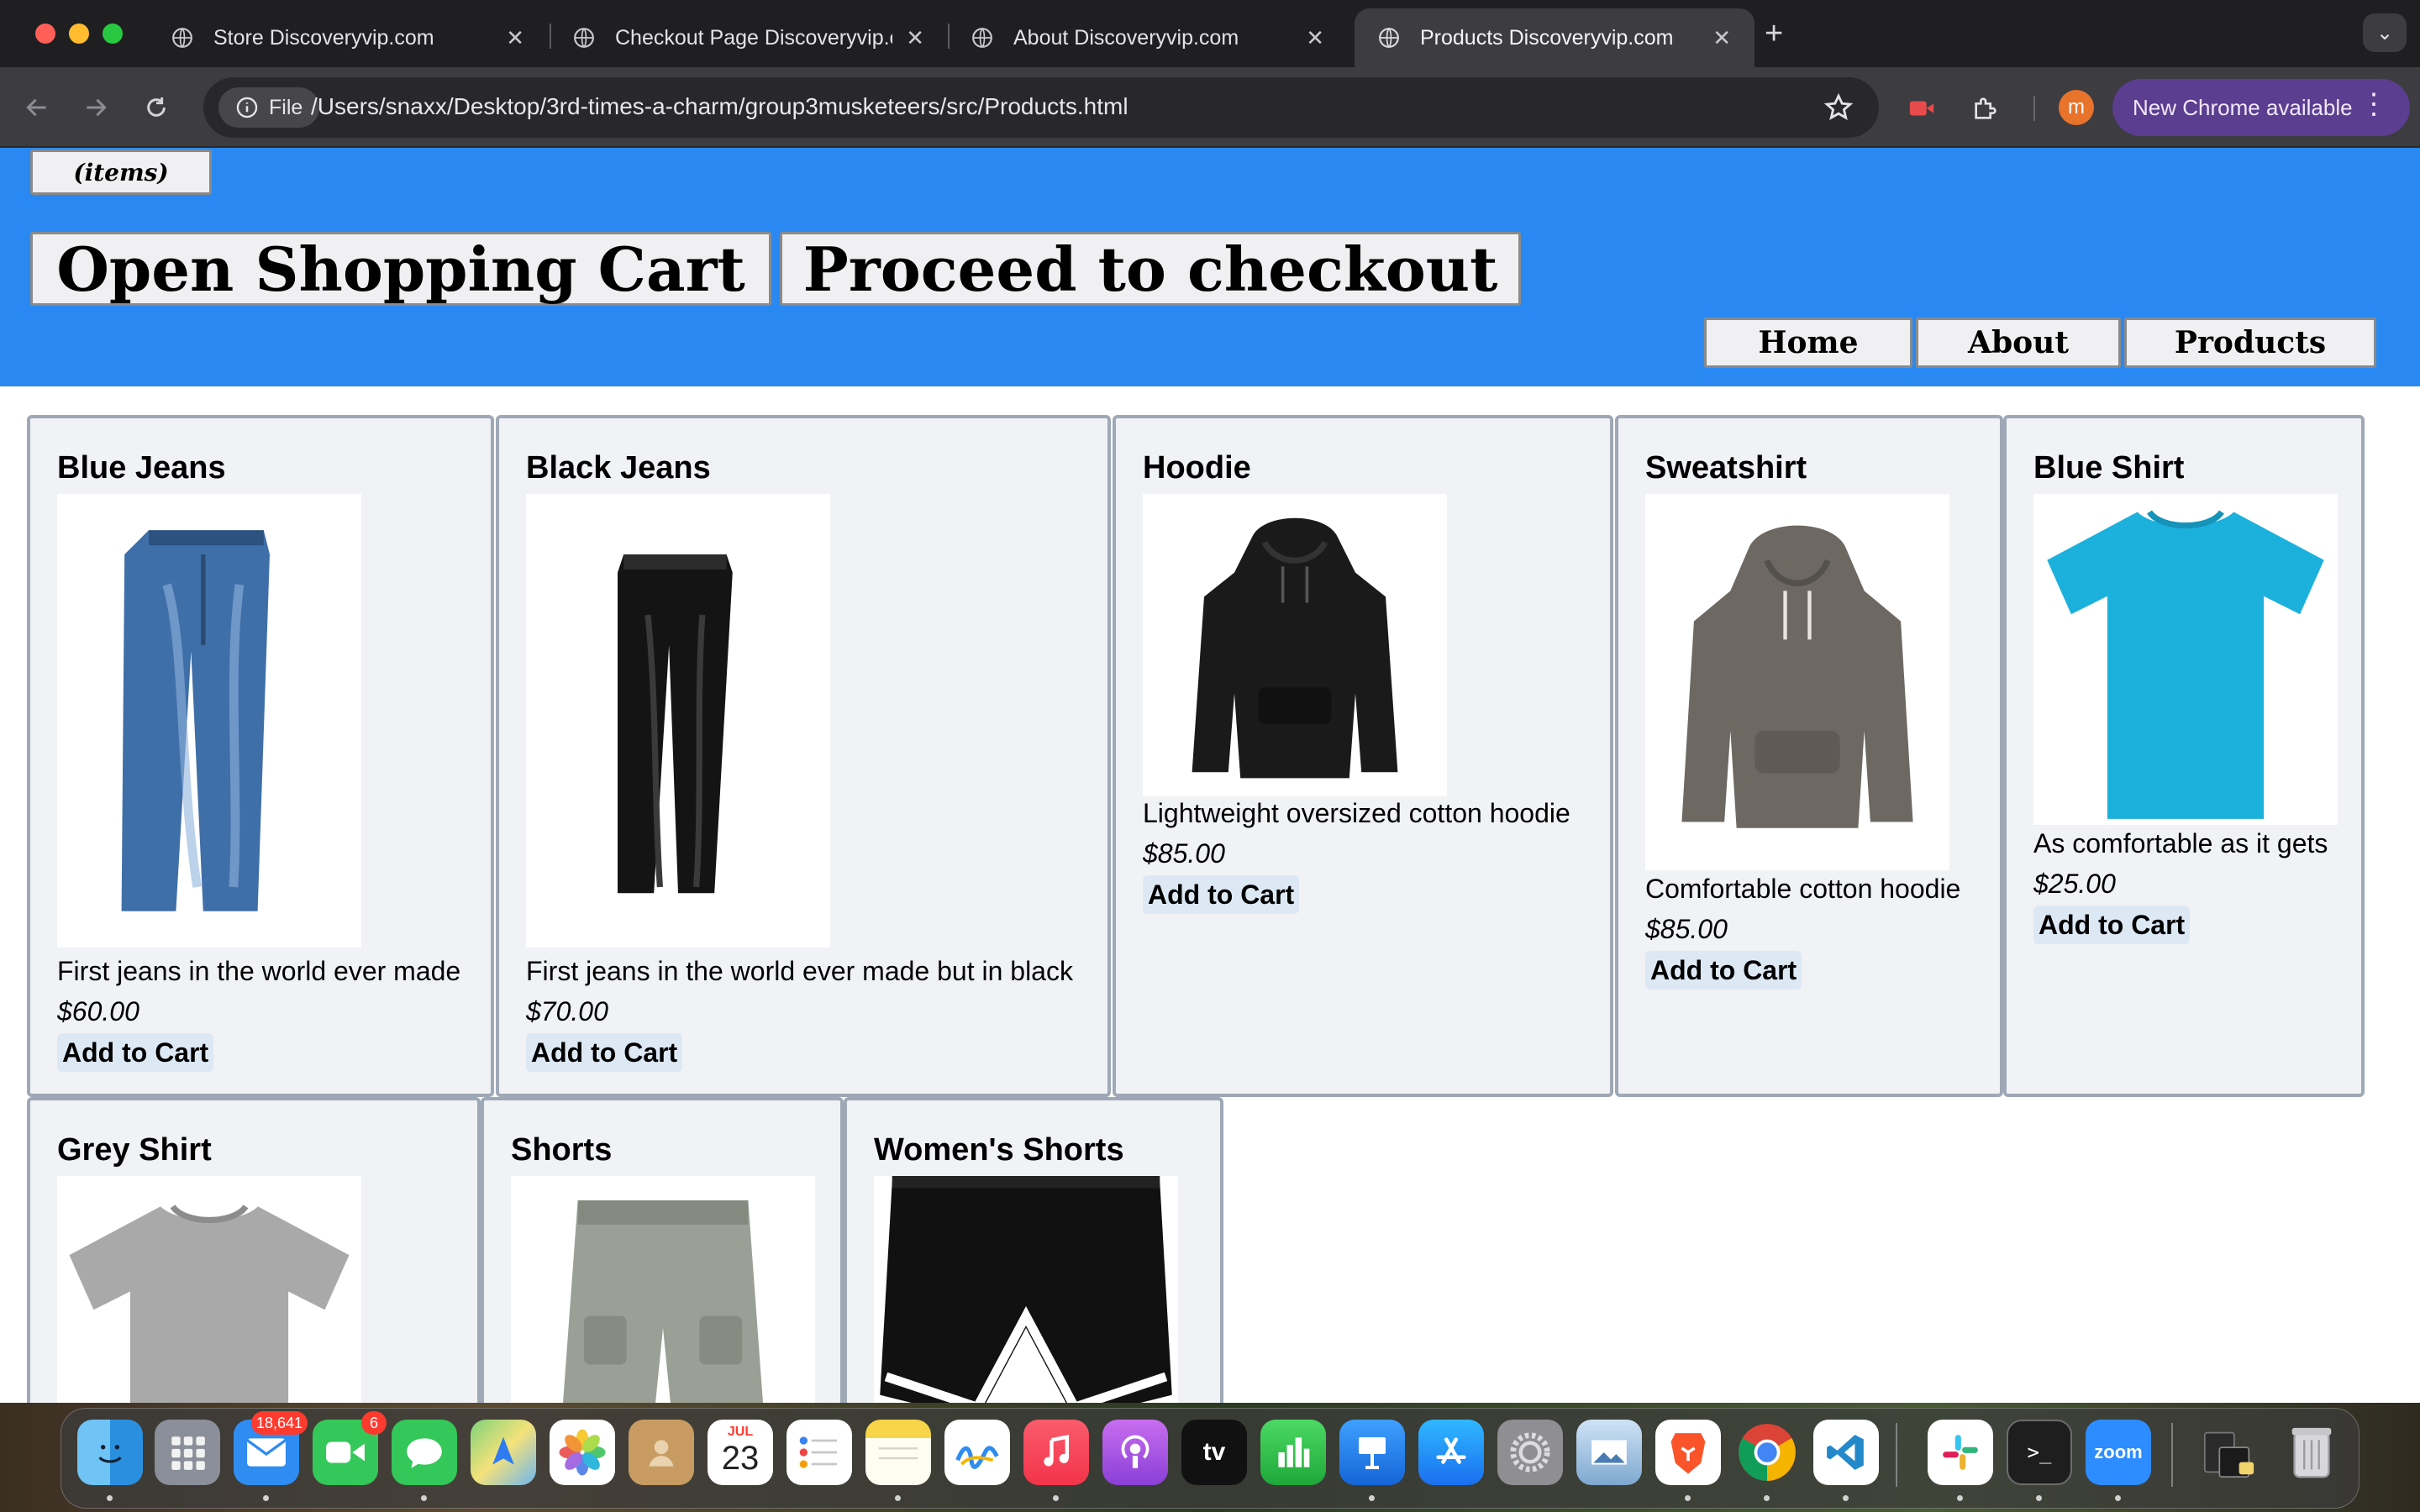  I want to click on extensions-puzzle-icon, so click(1985, 108).